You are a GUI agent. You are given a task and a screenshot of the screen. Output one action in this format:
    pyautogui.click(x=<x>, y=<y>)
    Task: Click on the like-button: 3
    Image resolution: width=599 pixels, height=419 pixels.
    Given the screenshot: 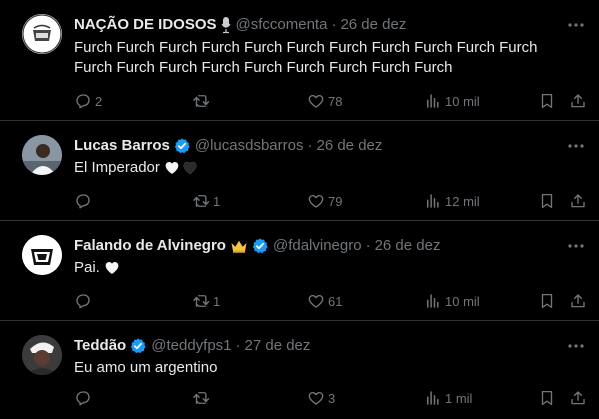 What is the action you would take?
    pyautogui.click(x=321, y=398)
    